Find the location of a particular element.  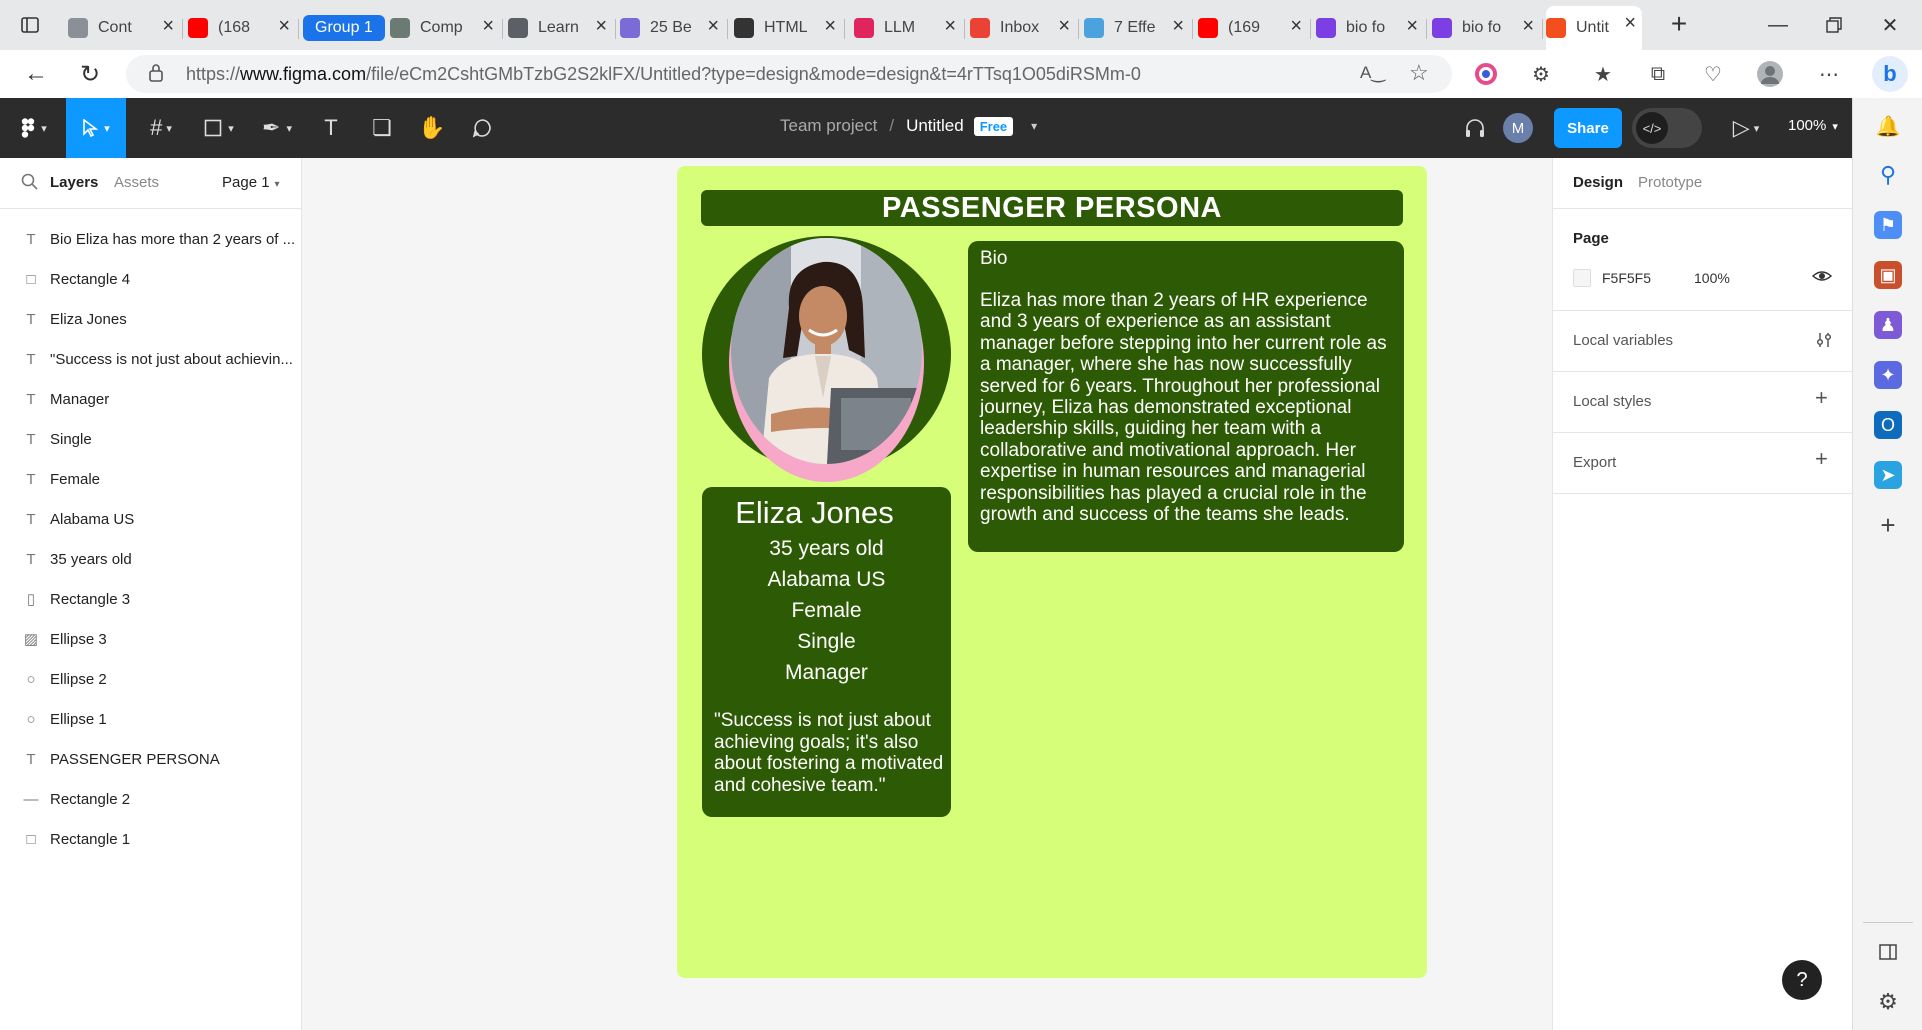

page-color-opacity: 100% is located at coordinates (1712, 278).